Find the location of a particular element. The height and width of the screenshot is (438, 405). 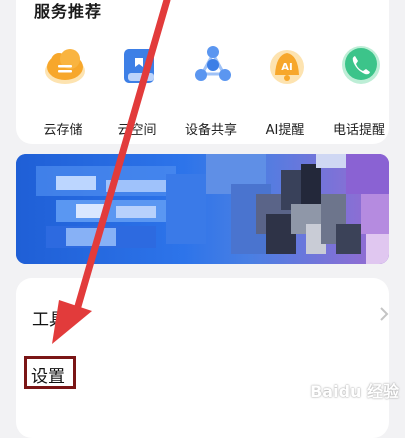

service-cloud-storage: 云存储 is located at coordinates (63, 89).